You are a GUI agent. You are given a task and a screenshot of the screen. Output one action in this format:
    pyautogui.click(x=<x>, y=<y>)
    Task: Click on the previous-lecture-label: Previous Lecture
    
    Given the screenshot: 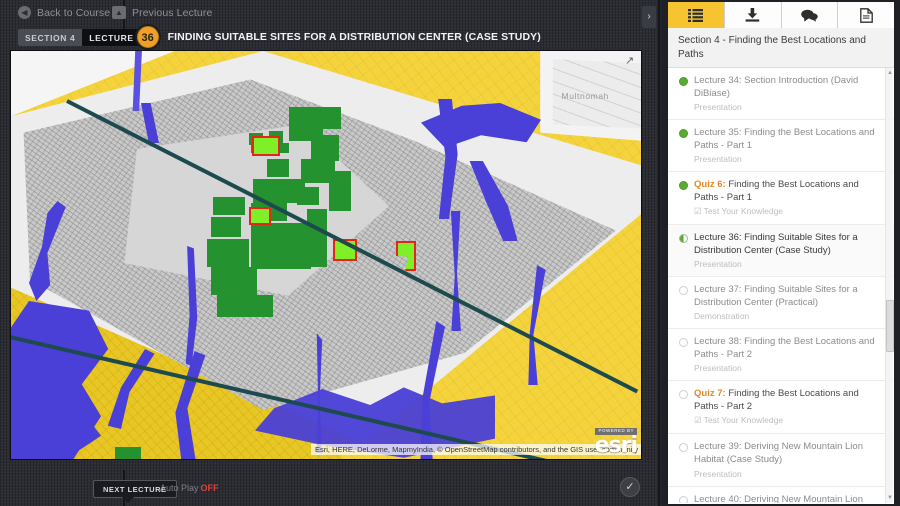 What is the action you would take?
    pyautogui.click(x=172, y=12)
    